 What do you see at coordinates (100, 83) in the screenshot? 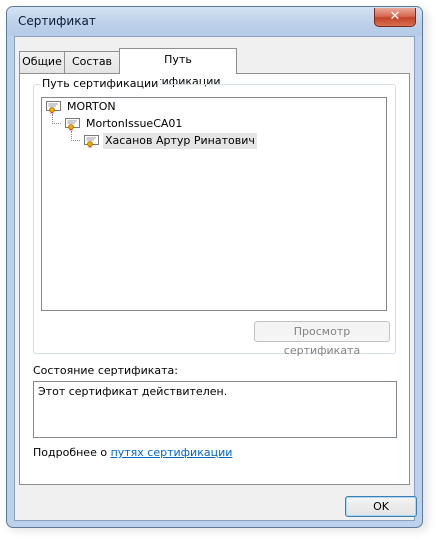
I see `group-label: Путь сертификации` at bounding box center [100, 83].